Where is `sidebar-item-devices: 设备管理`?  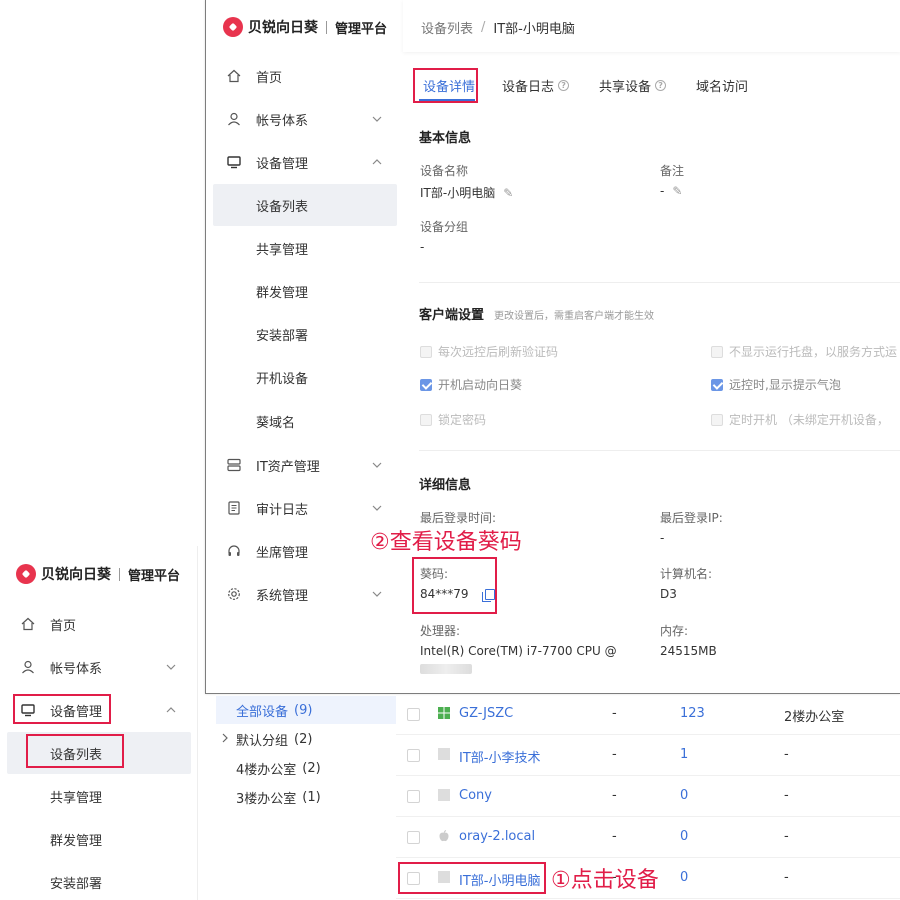 sidebar-item-devices: 设备管理 is located at coordinates (305, 162).